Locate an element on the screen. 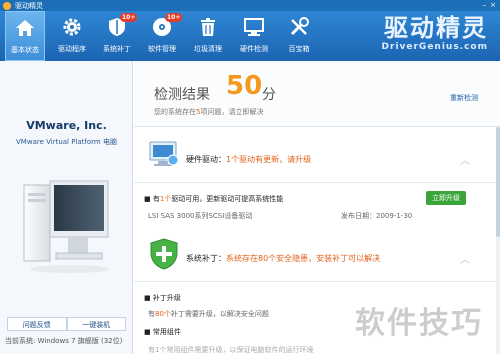 The image size is (500, 354). home-icon is located at coordinates (25, 28).